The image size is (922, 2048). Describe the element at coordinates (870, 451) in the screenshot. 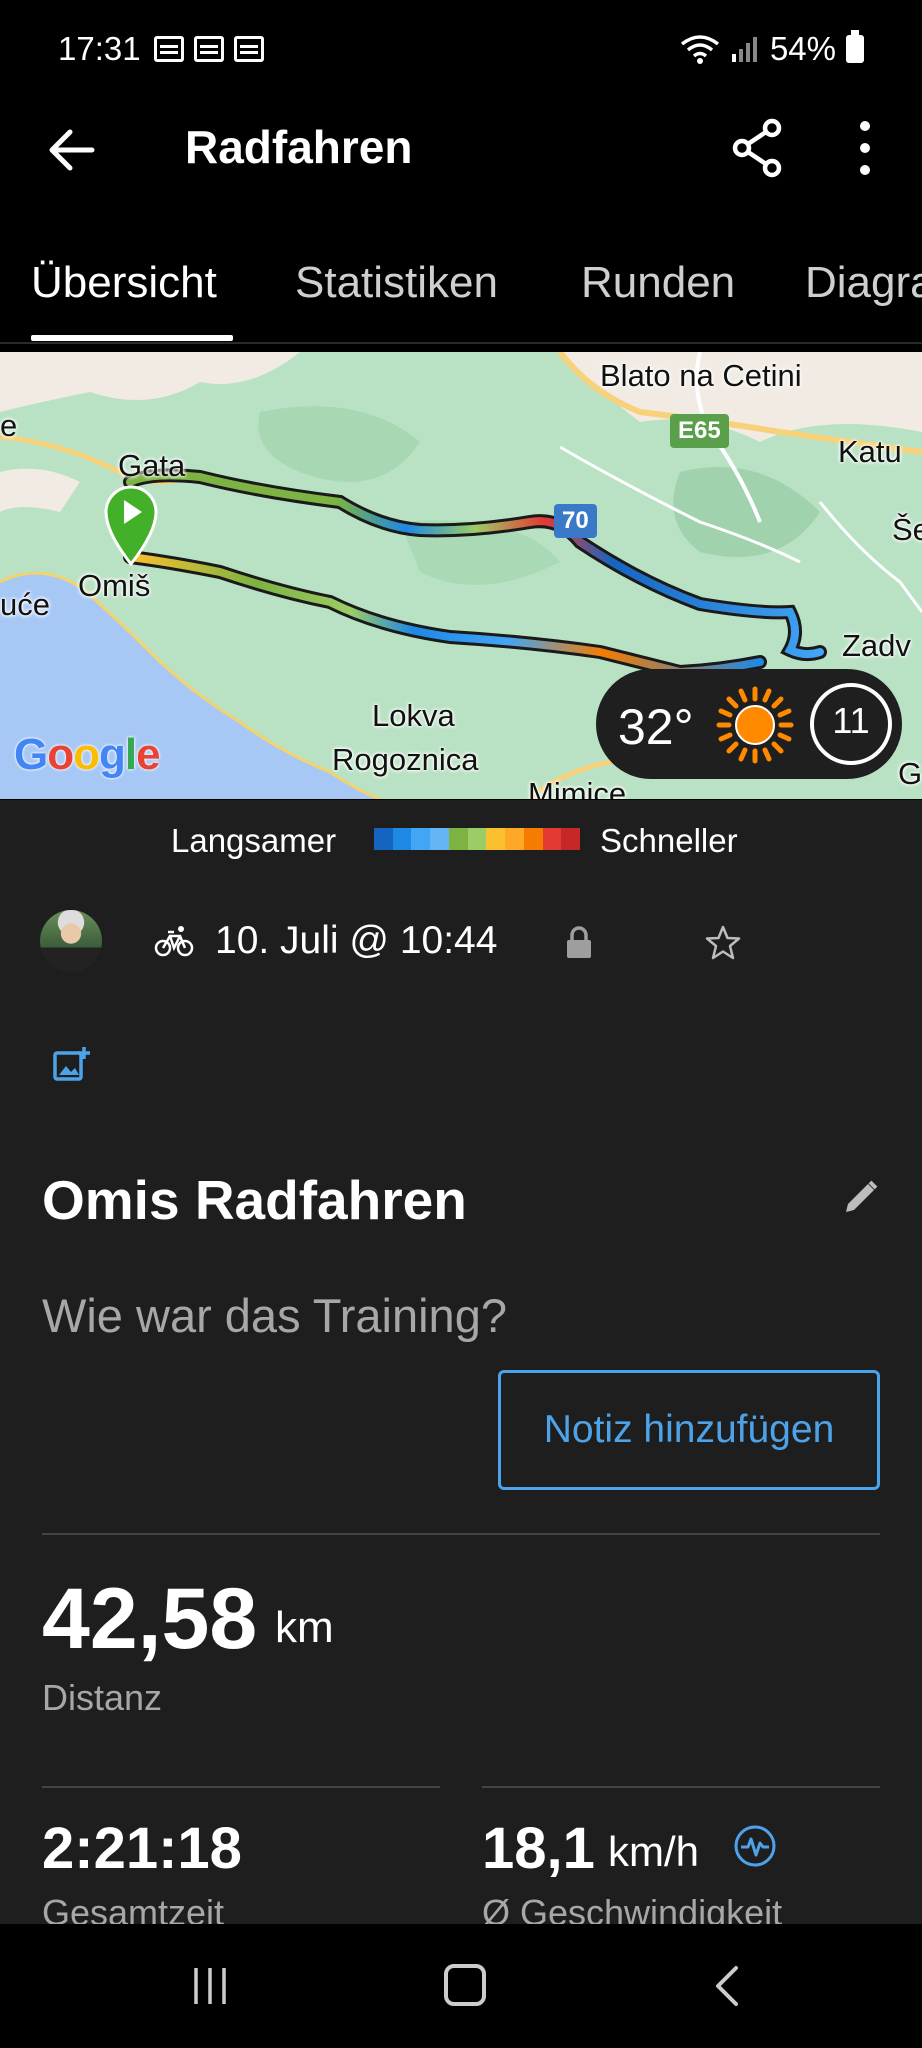

I see `map-label: Katu` at that location.